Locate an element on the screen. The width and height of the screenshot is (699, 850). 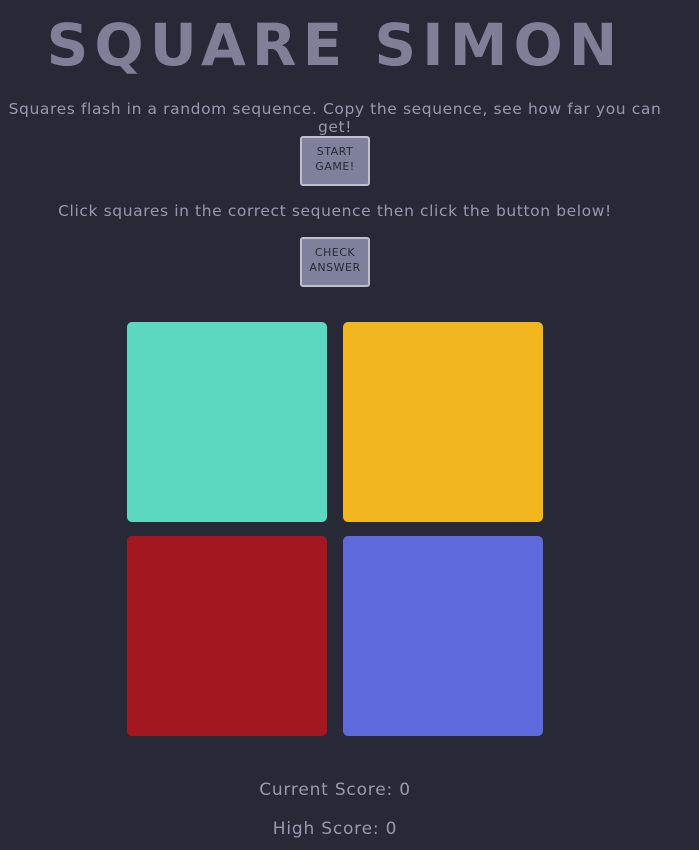
check-button-label-line2: ANSWER is located at coordinates (335, 267).